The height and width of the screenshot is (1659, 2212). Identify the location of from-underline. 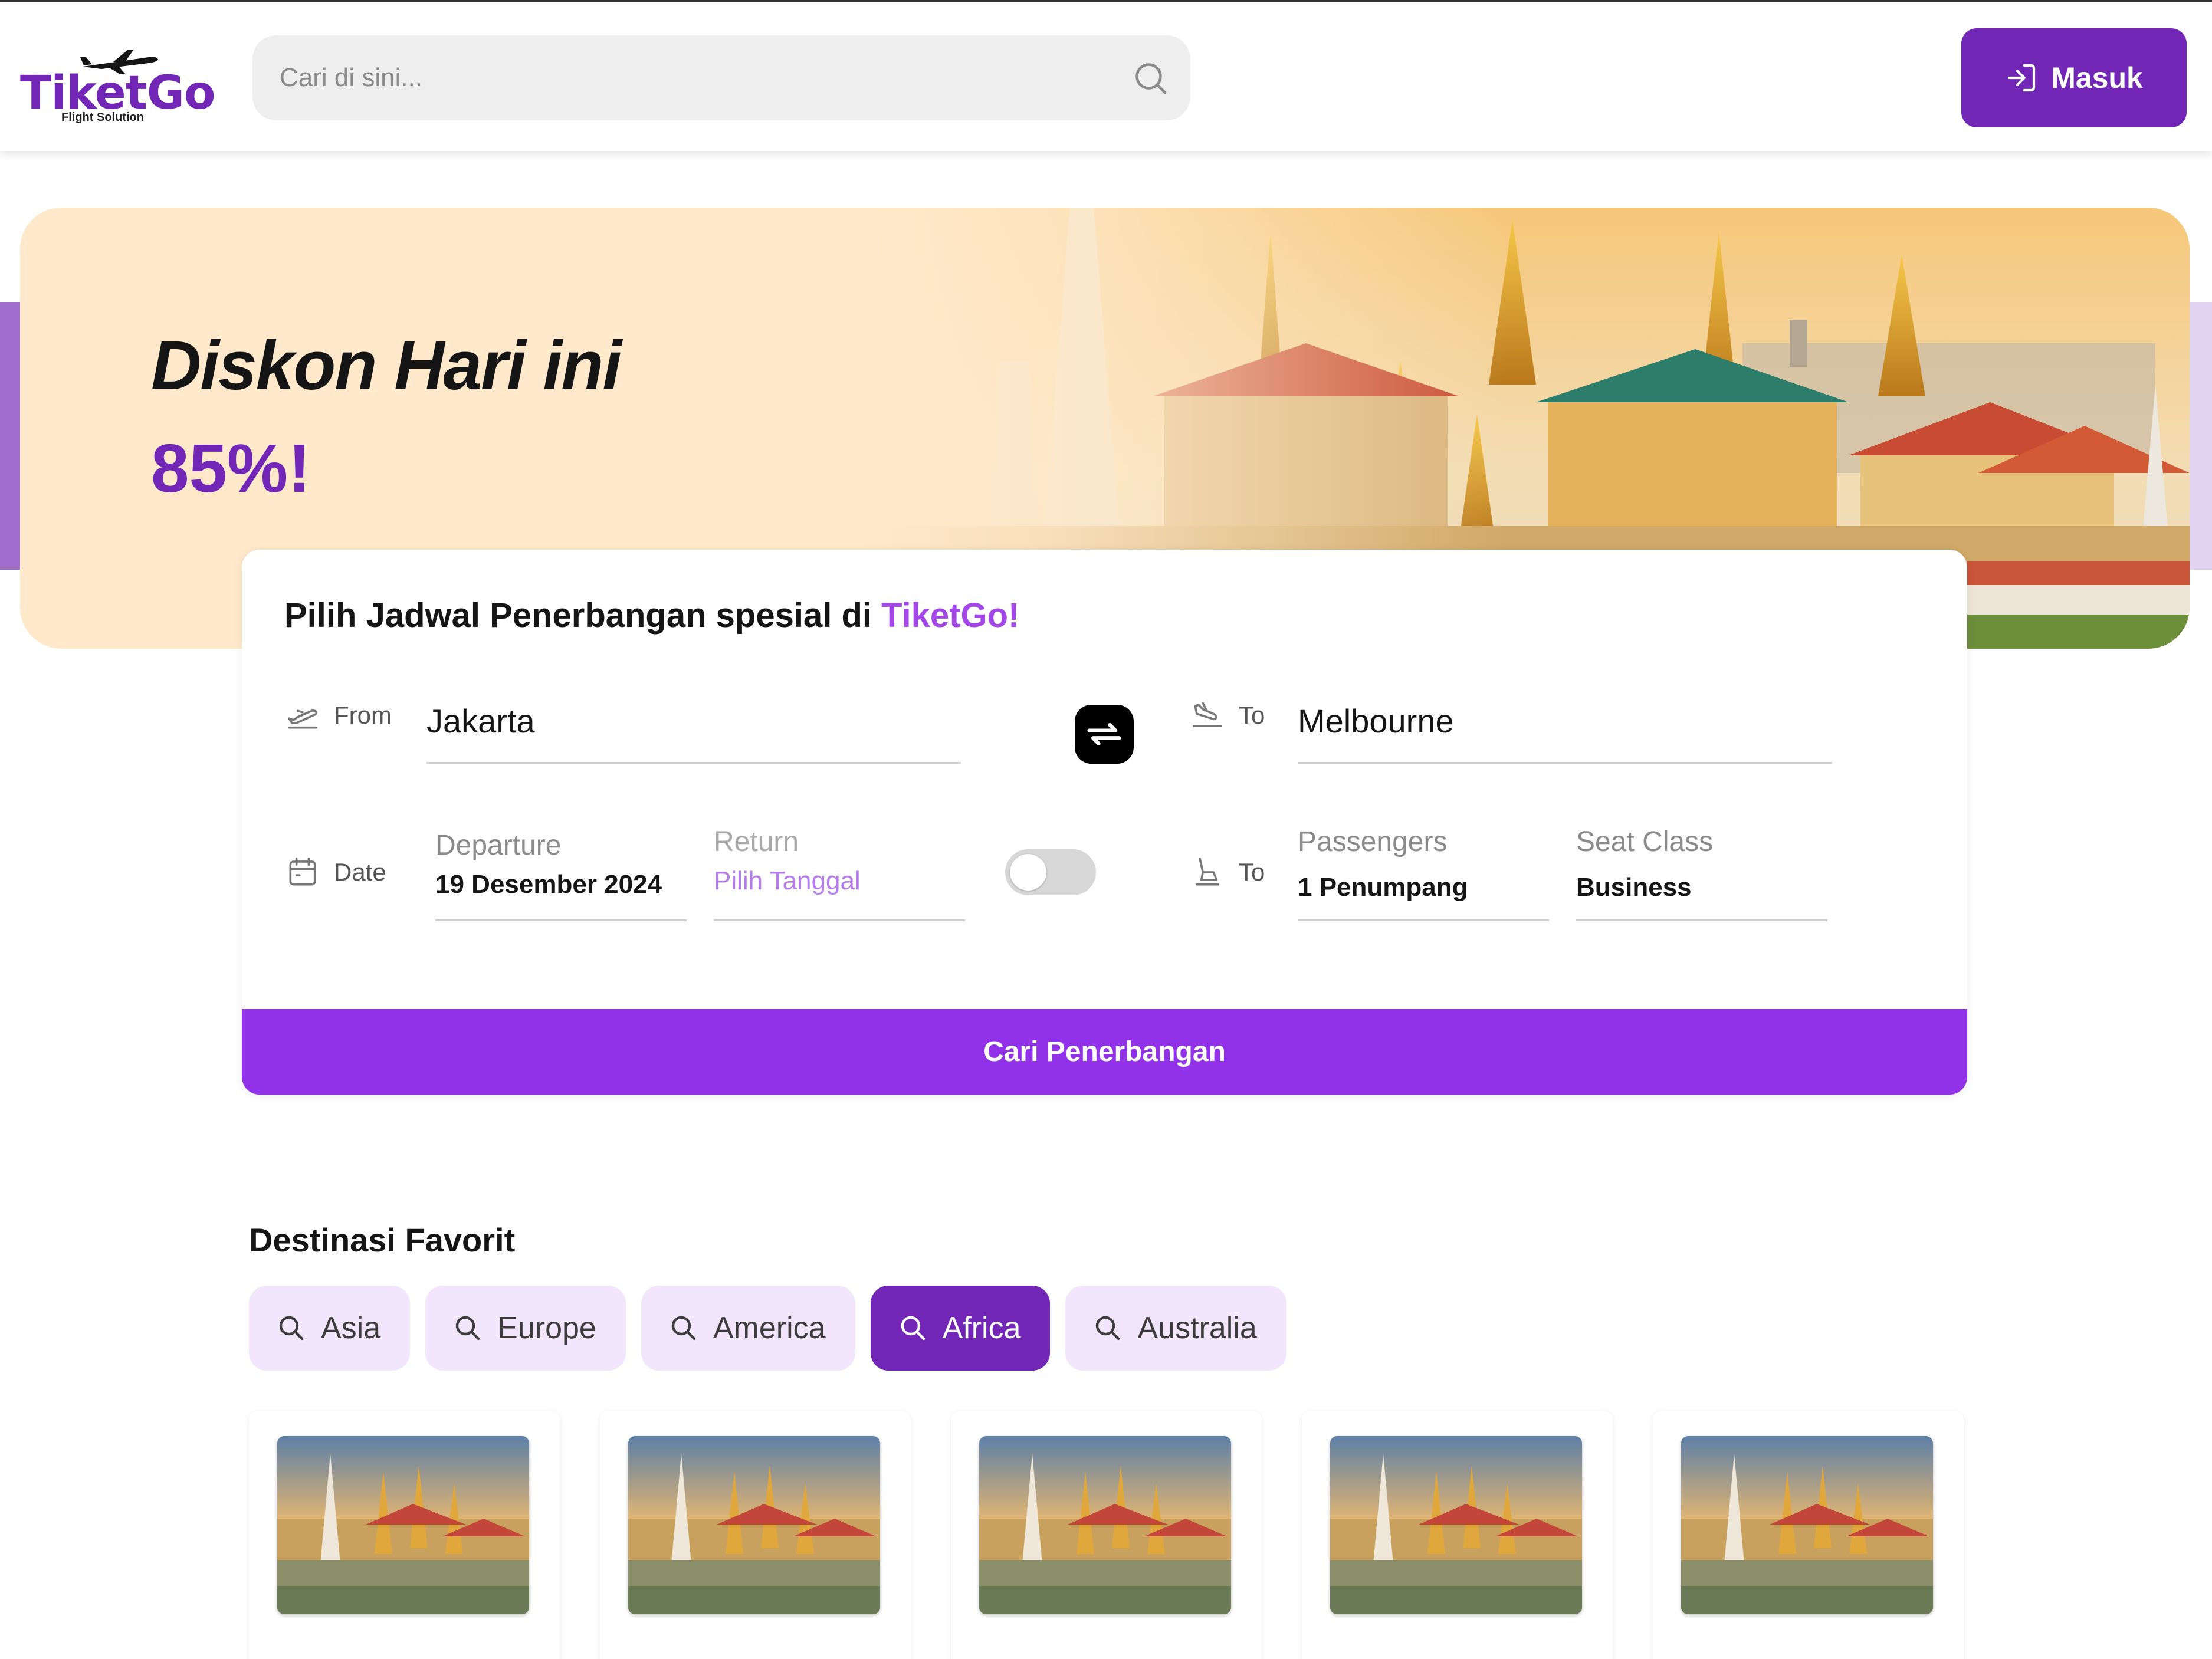
(693, 763).